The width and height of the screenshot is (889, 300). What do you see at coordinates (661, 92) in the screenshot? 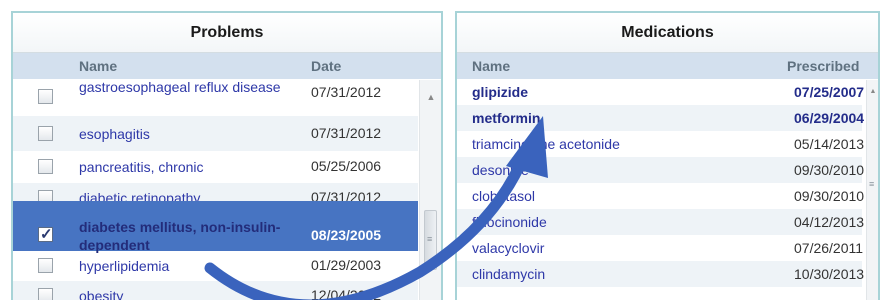
I see `medication-row: glipizide 07/25/2007` at bounding box center [661, 92].